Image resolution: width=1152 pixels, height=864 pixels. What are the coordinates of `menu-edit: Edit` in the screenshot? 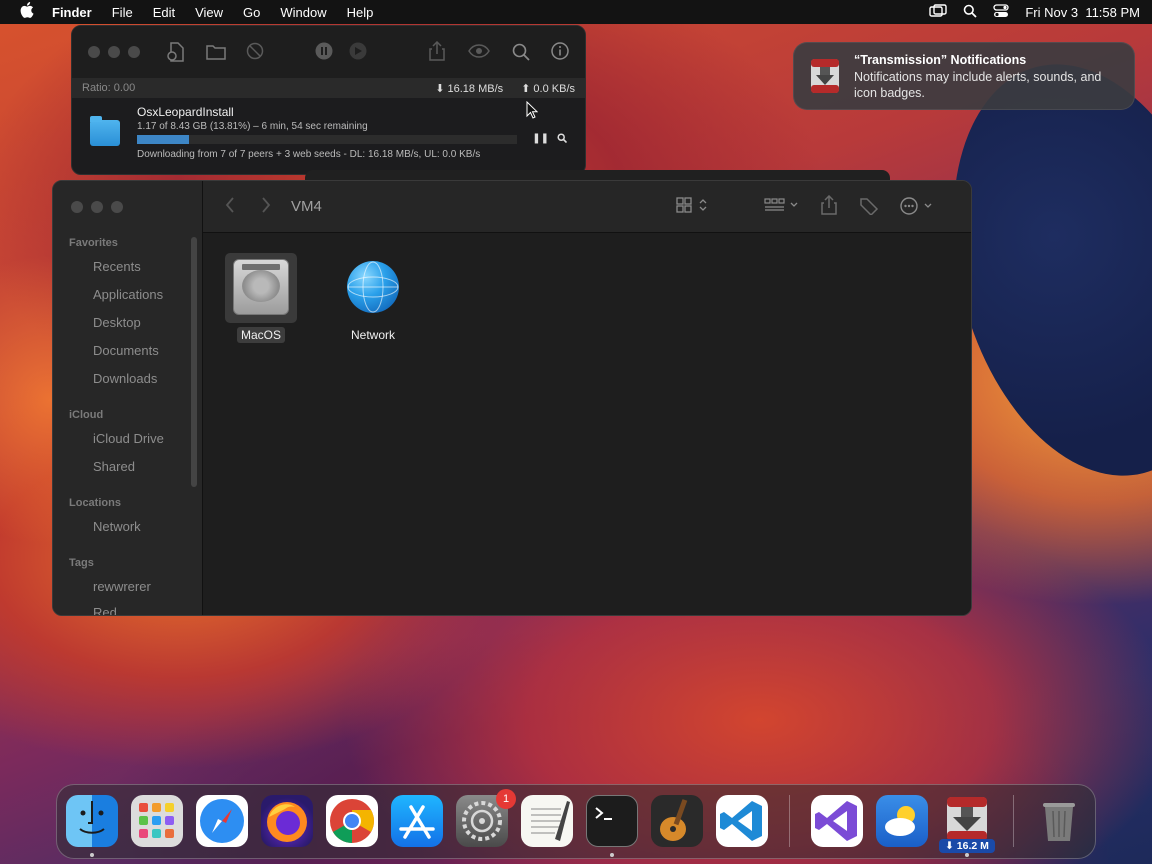 It's located at (164, 12).